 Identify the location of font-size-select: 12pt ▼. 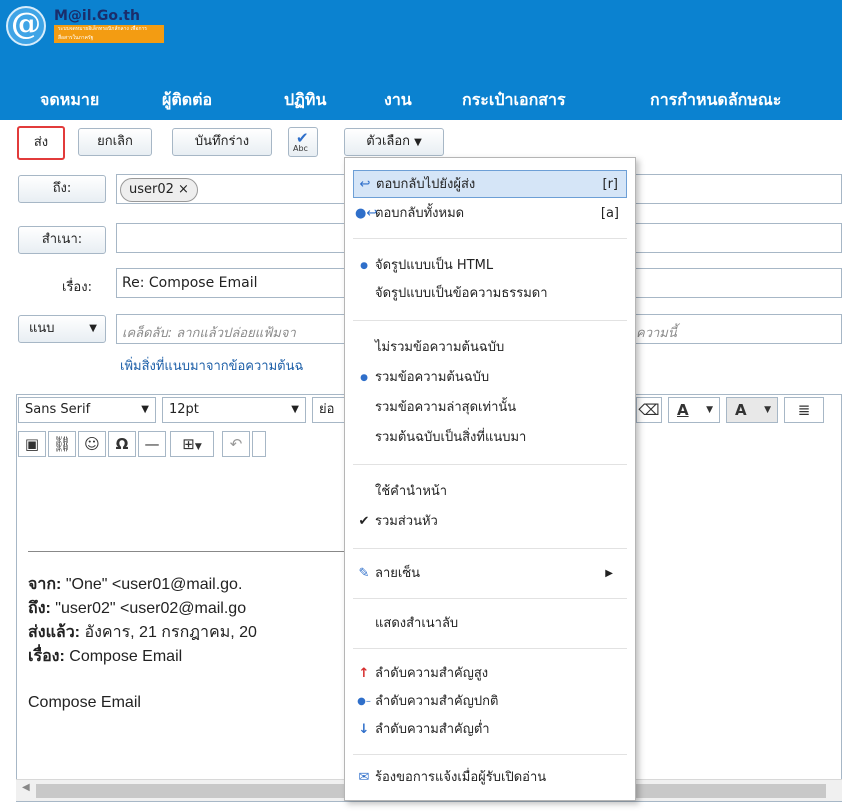
(234, 410).